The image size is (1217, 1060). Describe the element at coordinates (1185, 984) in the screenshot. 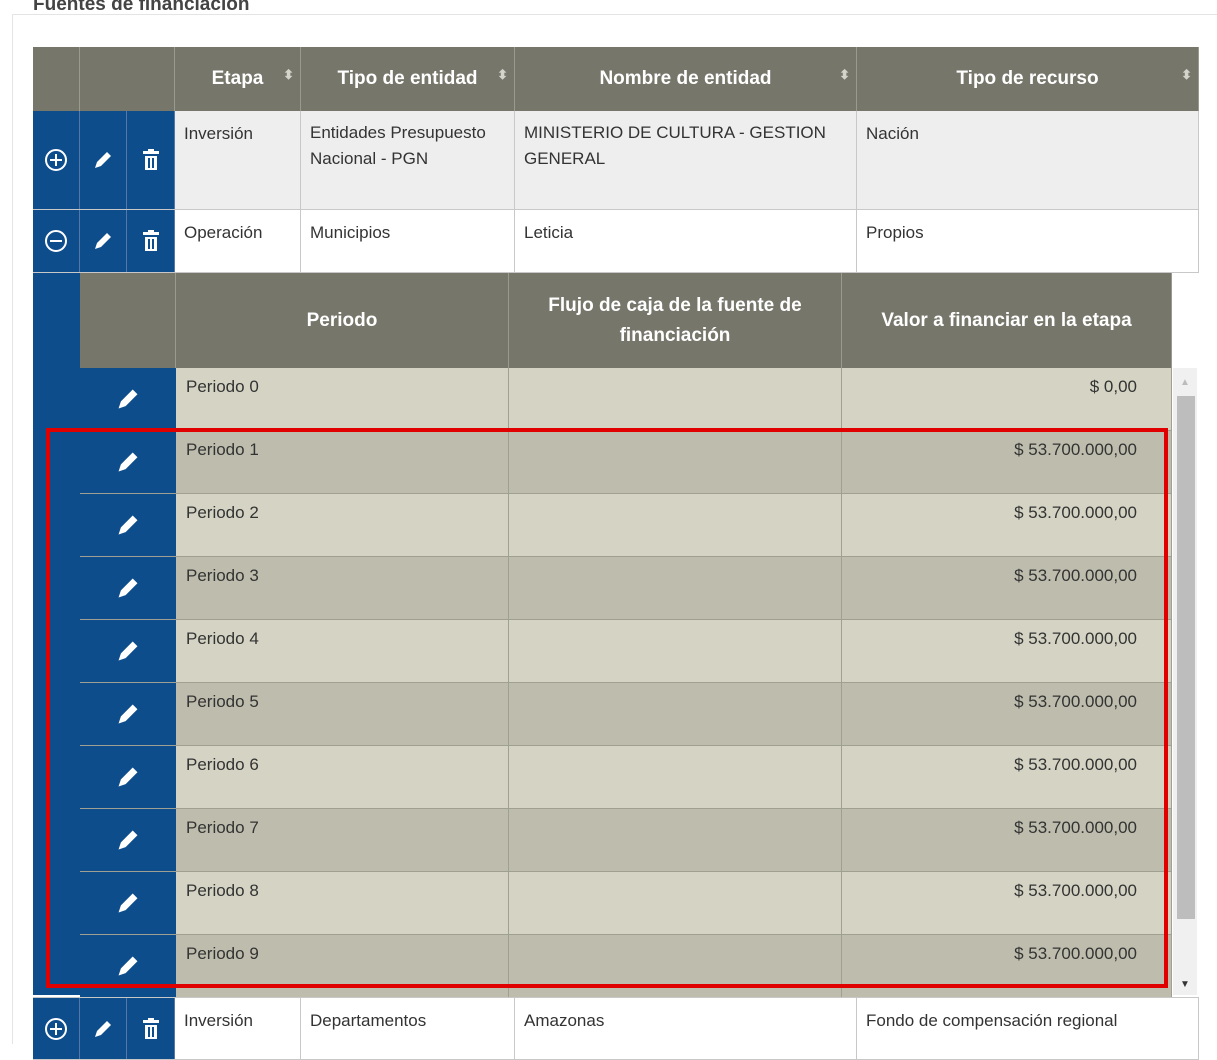

I see `scroll-down-arrow-icon: ▼` at that location.